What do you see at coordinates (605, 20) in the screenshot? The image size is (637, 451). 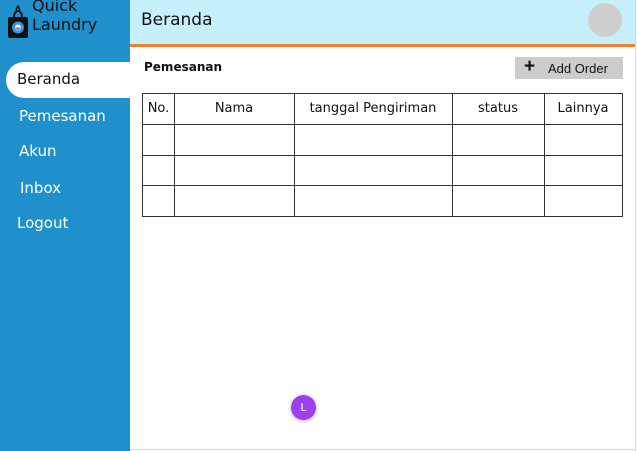 I see `profile-avatar` at bounding box center [605, 20].